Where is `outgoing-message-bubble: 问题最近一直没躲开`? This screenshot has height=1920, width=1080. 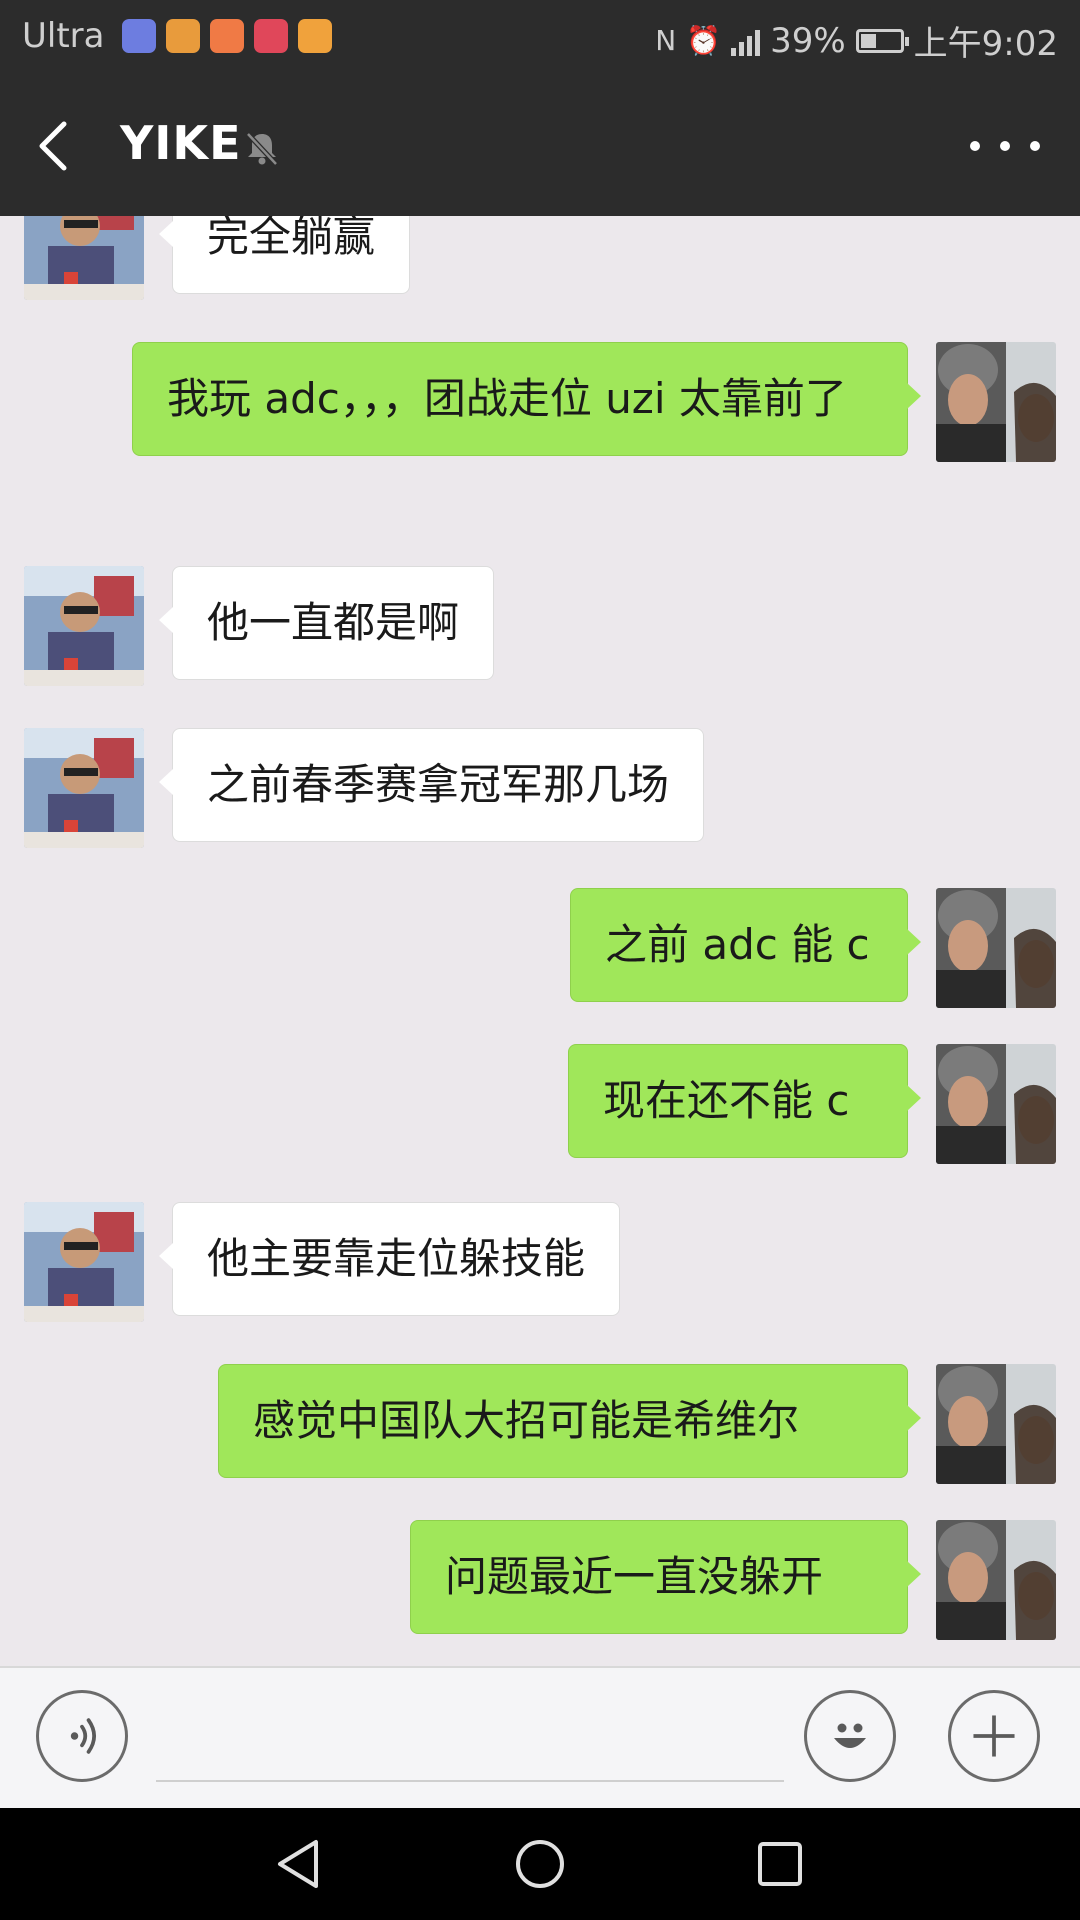
outgoing-message-bubble: 问题最近一直没躲开 is located at coordinates (665, 1577).